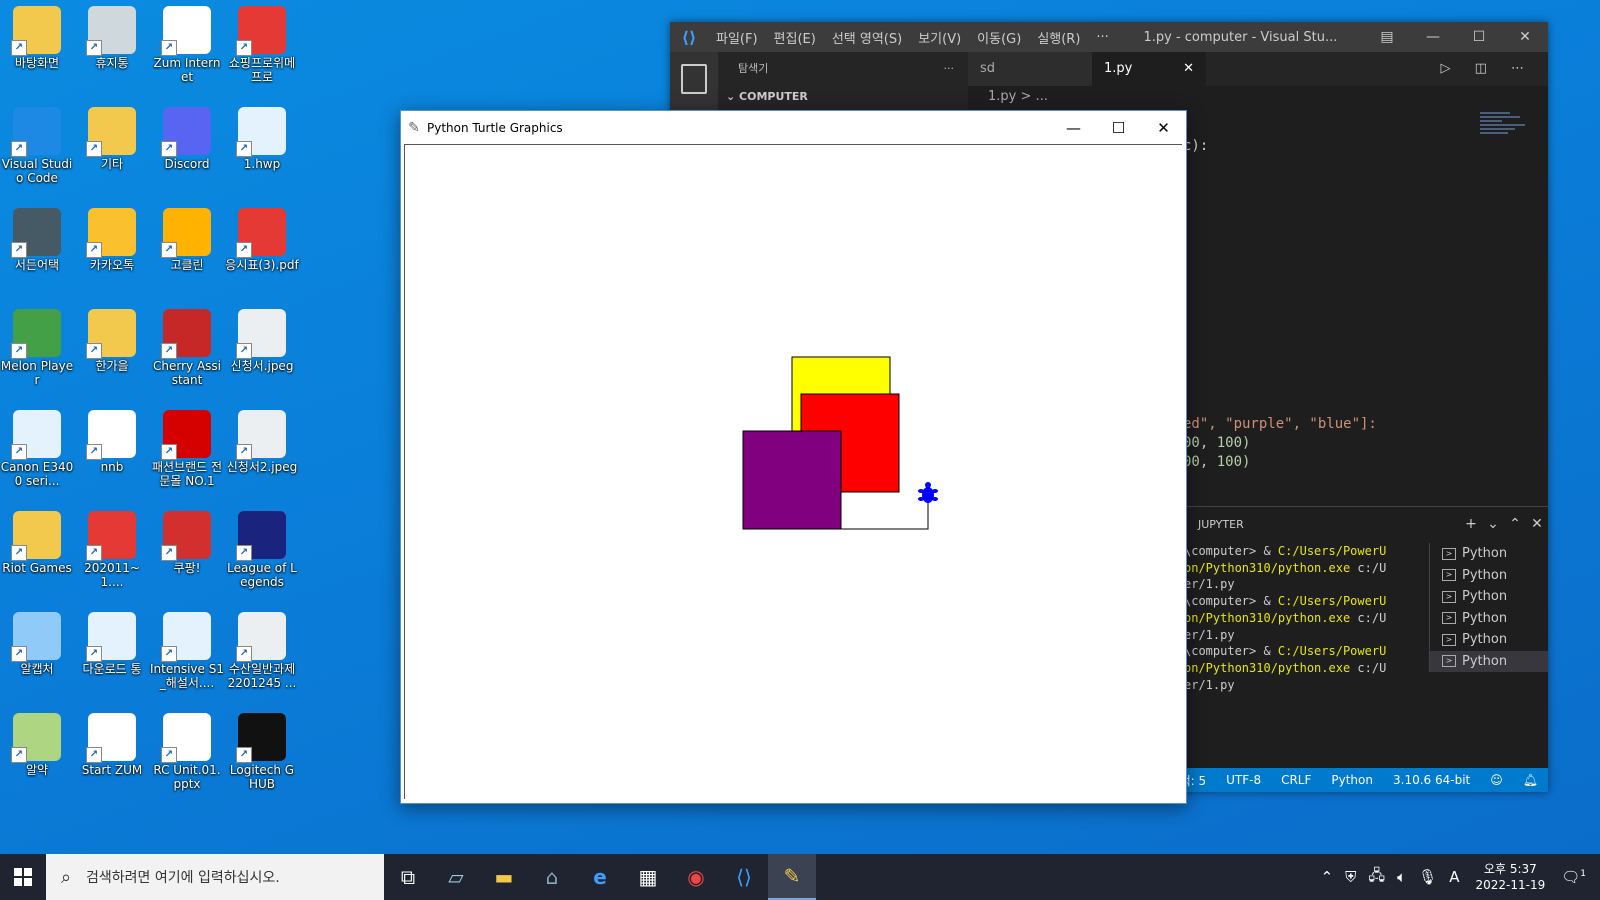  I want to click on desktop-icon-cherry: ↗ Cherry Assistant, so click(187, 355).